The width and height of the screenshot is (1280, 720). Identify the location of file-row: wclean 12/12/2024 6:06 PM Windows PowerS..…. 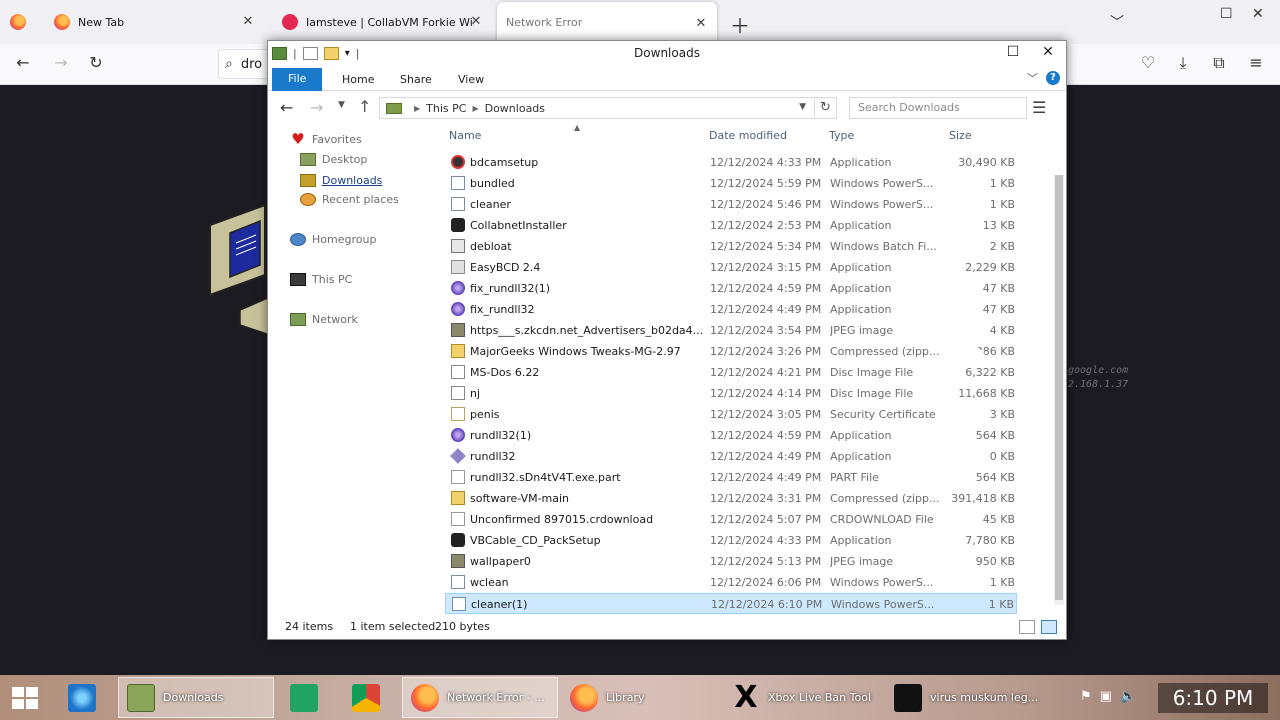
(731, 582).